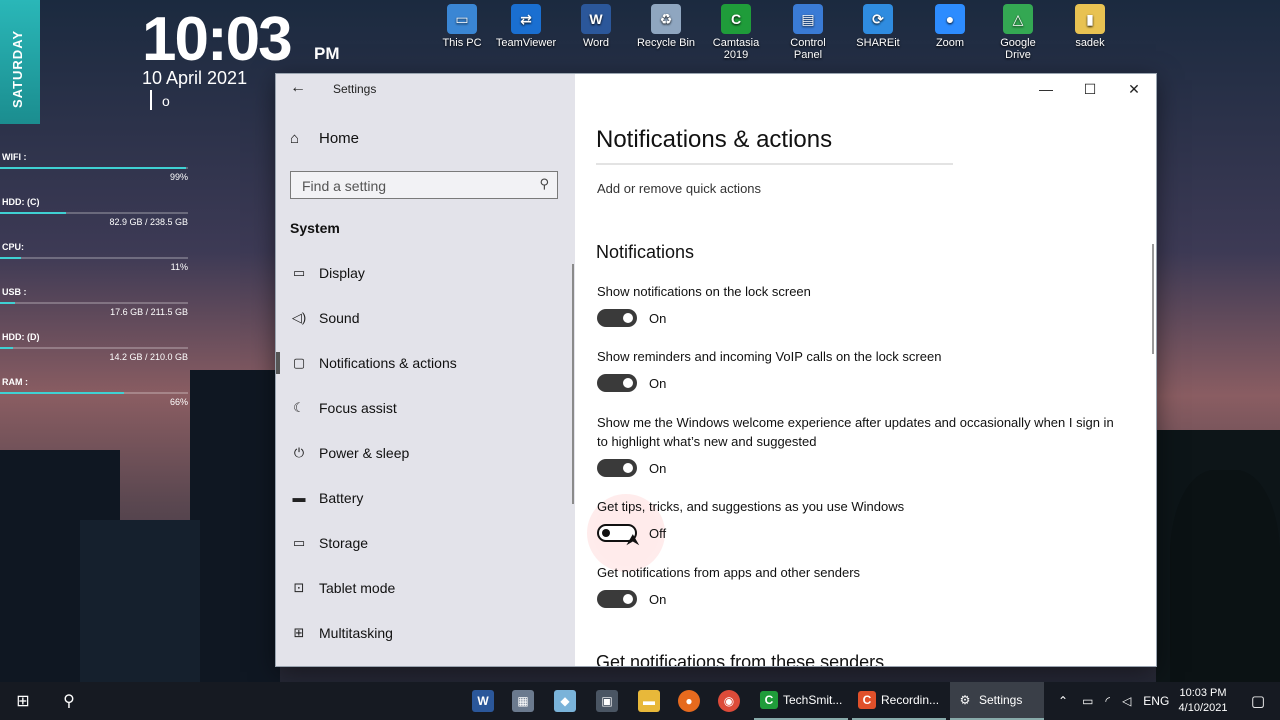 The image size is (1280, 720). Describe the element at coordinates (666, 26) in the screenshot. I see `desktop-icon: ♻ Recycle Bin` at that location.